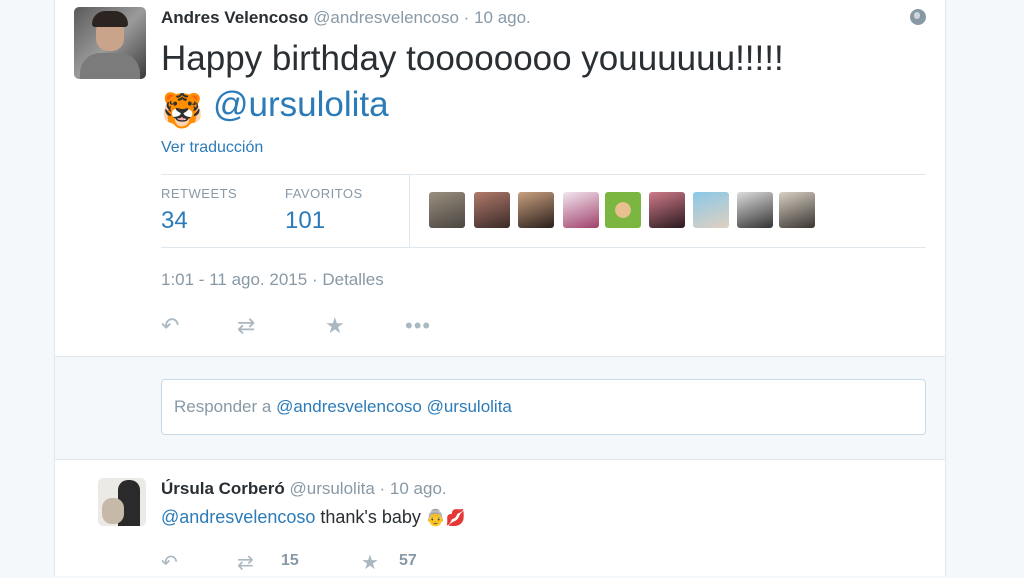 Image resolution: width=1024 pixels, height=578 pixels. Describe the element at coordinates (234, 17) in the screenshot. I see `author-name: Andres Velencoso` at that location.